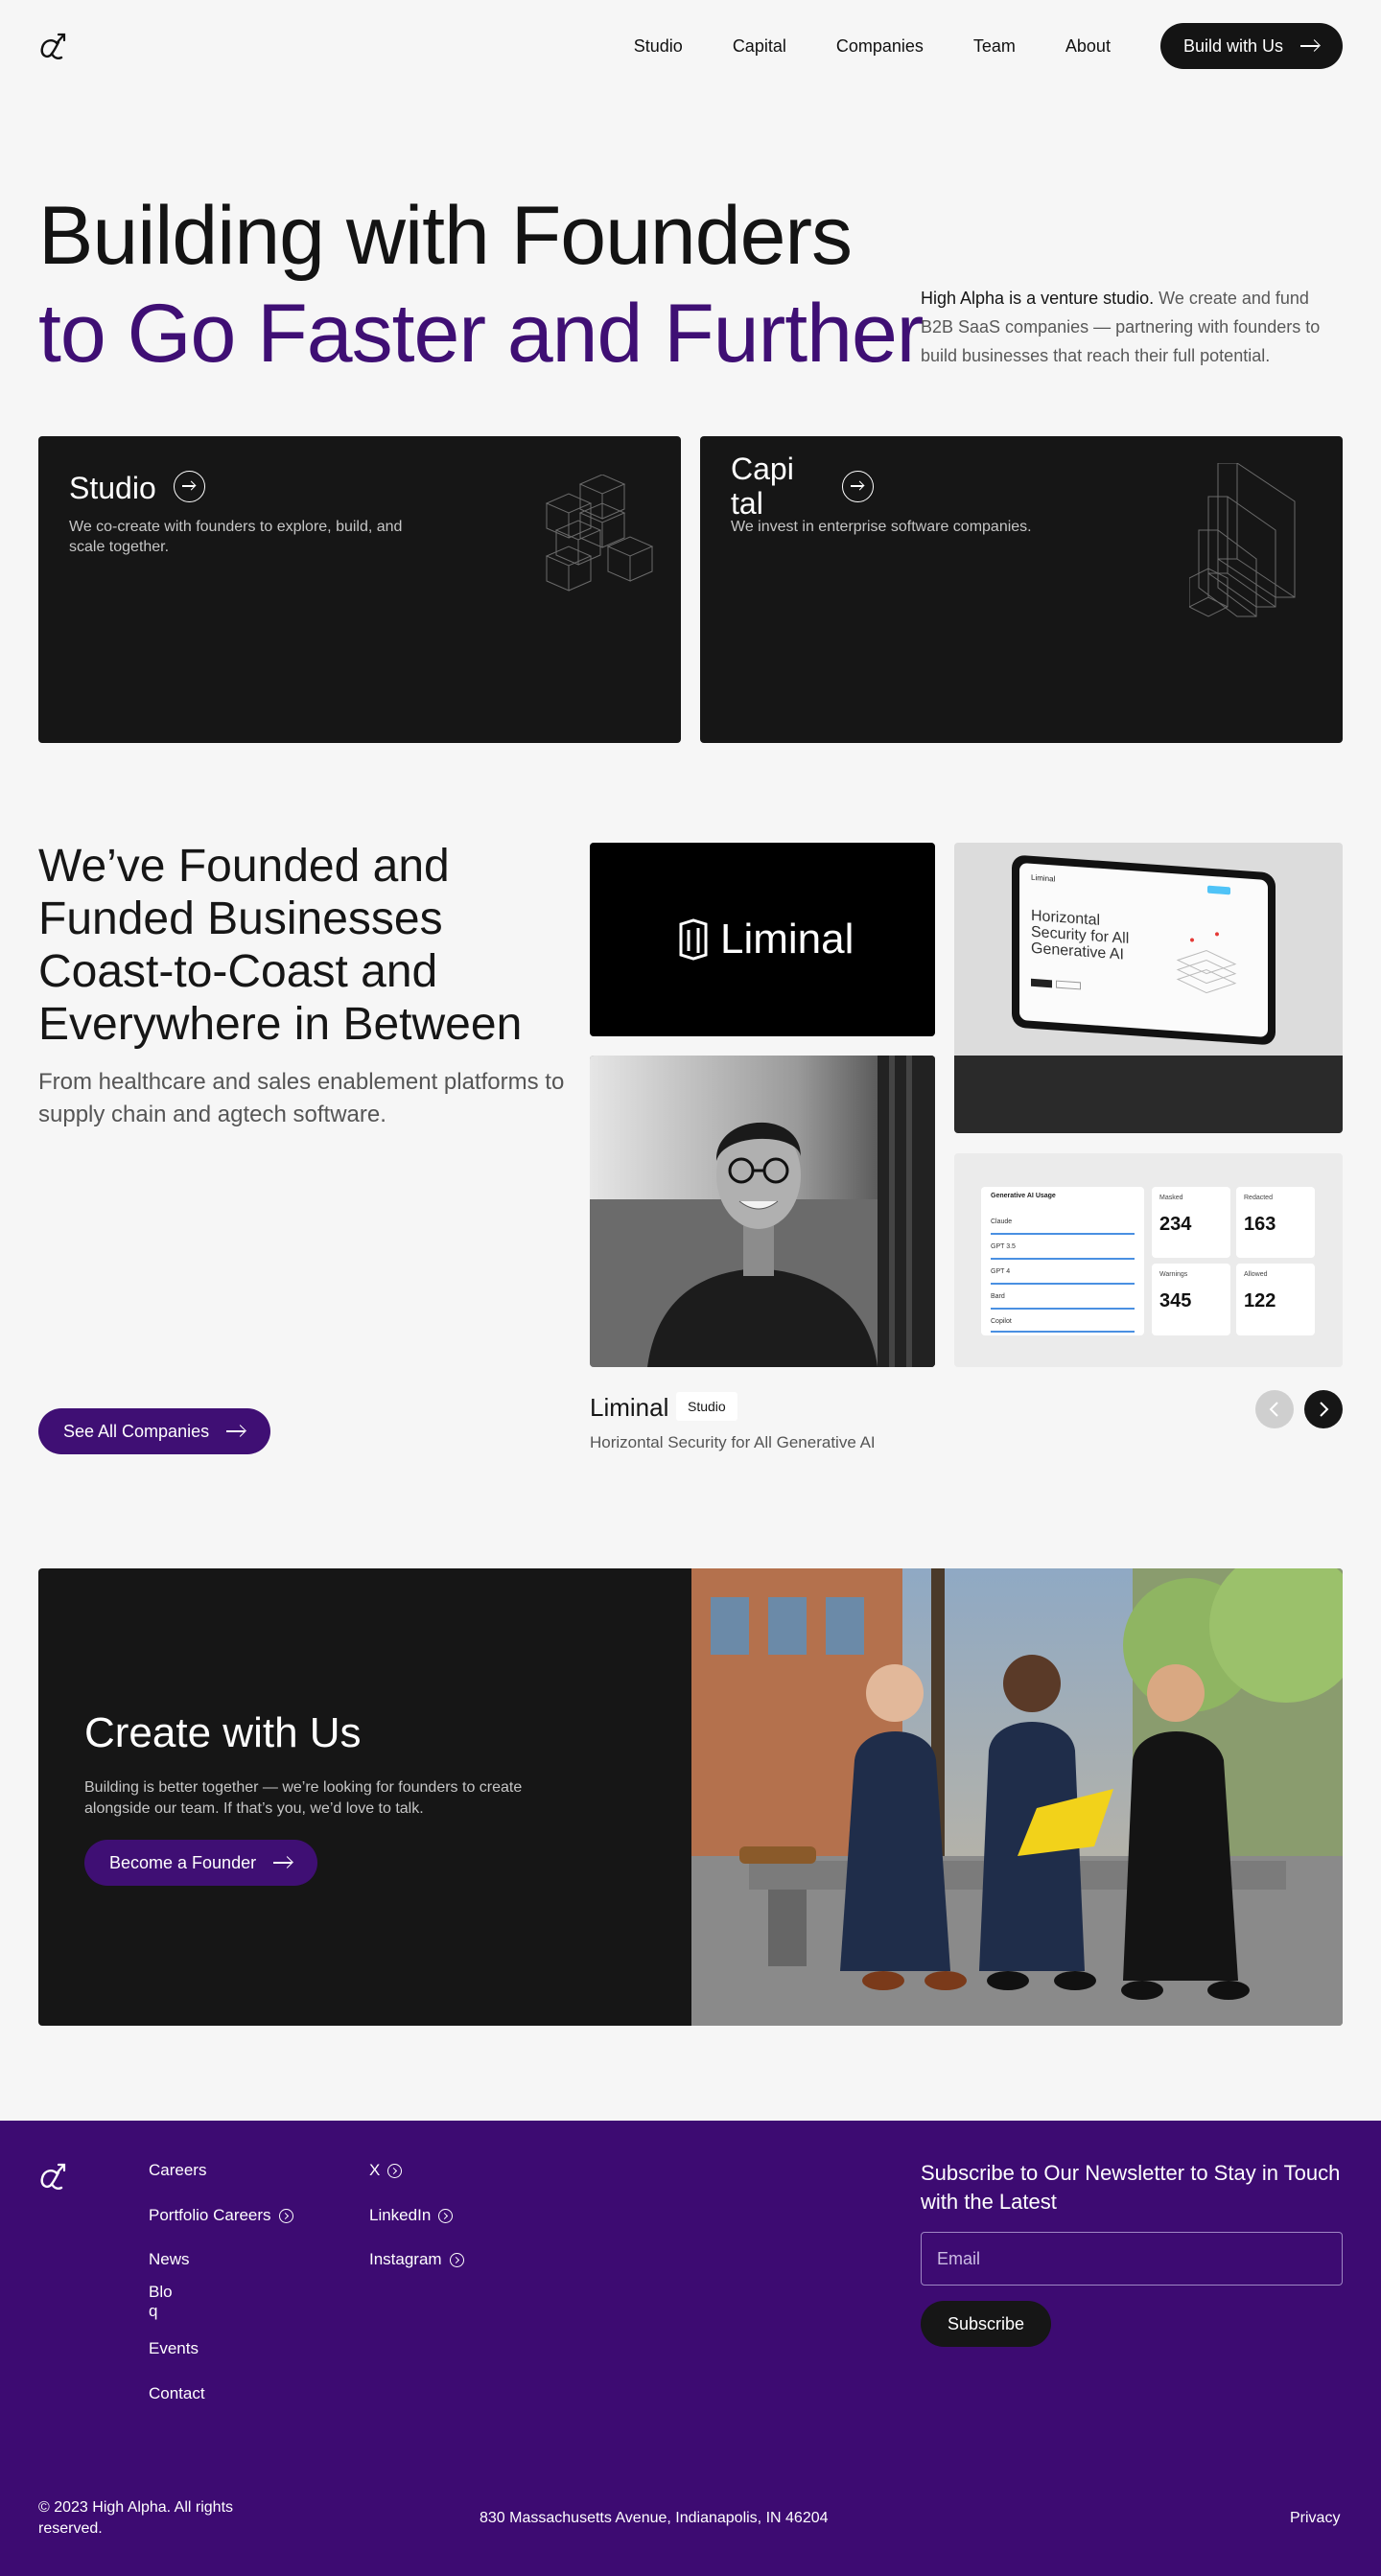 This screenshot has width=1381, height=2576. Describe the element at coordinates (386, 2170) in the screenshot. I see `footer-link-x: X` at that location.